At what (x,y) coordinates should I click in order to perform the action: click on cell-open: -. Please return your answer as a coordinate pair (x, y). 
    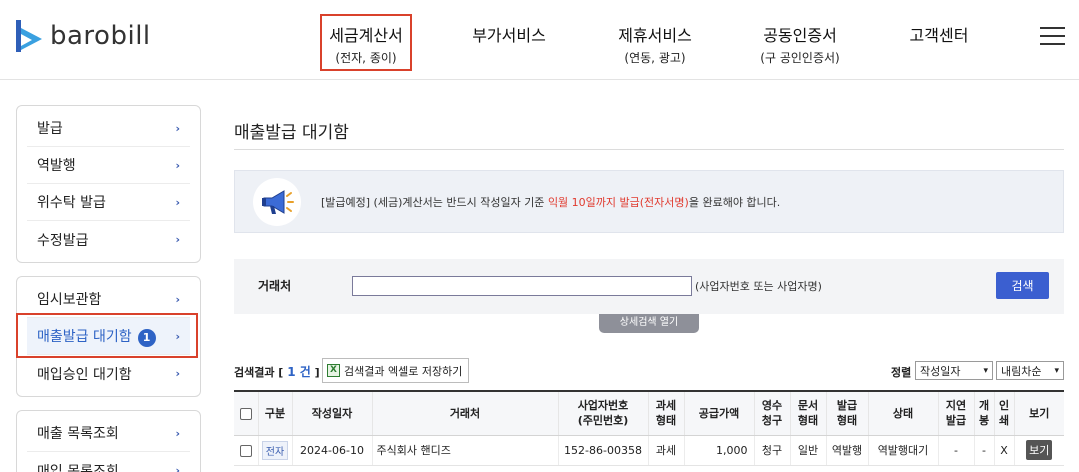
    Looking at the image, I should click on (984, 450).